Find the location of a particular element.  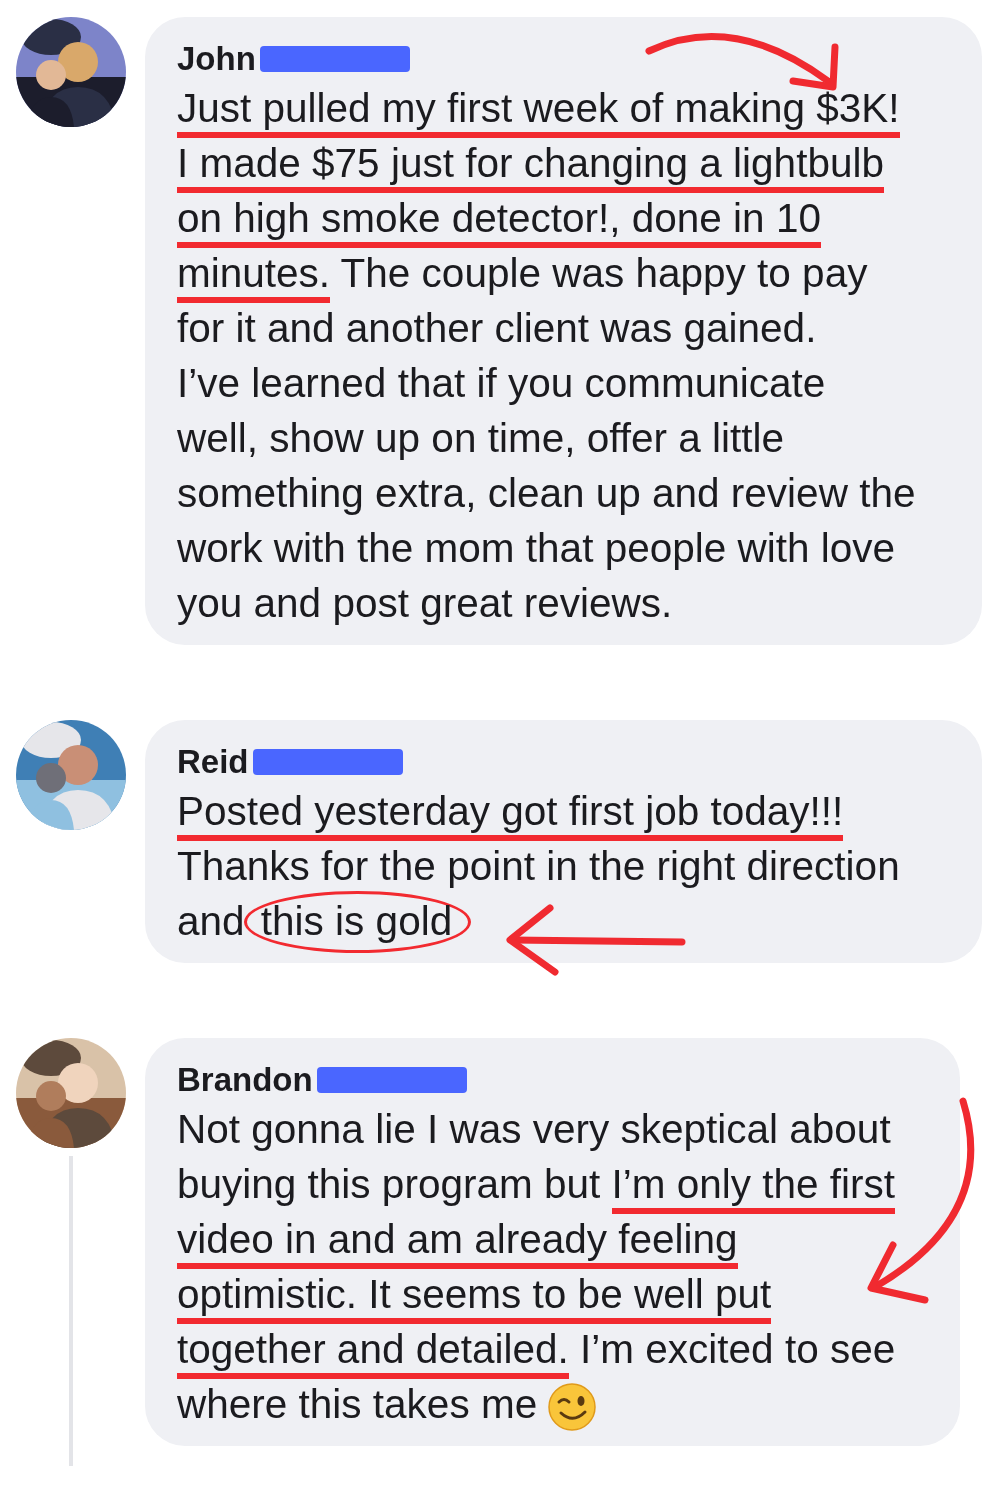

author-name: John is located at coordinates (216, 59).